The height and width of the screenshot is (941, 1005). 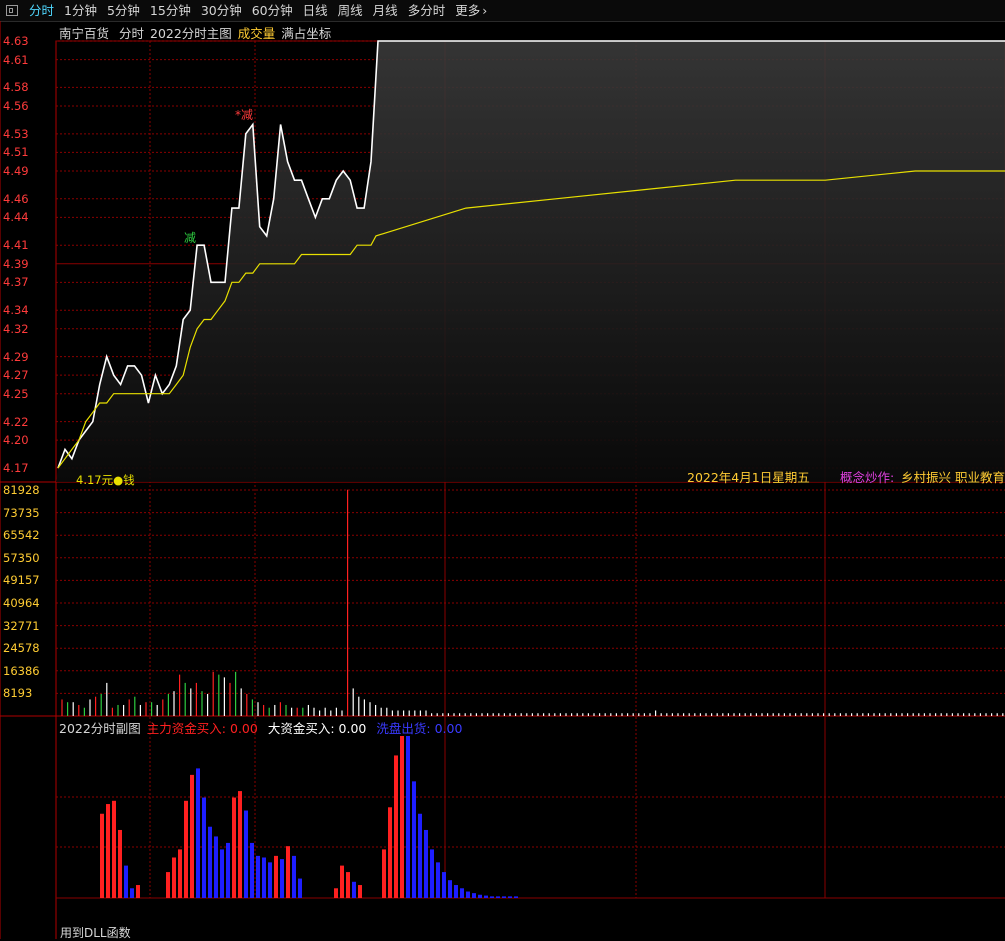 I want to click on price-tick-label: 4.32, so click(x=16, y=328).